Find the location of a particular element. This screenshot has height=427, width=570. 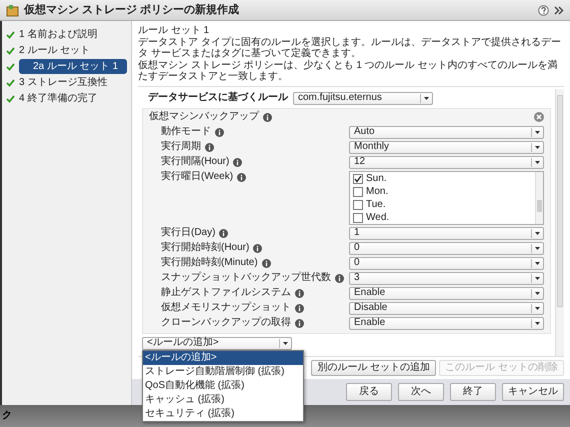

menu-item: <ルールの追加> is located at coordinates (223, 357).